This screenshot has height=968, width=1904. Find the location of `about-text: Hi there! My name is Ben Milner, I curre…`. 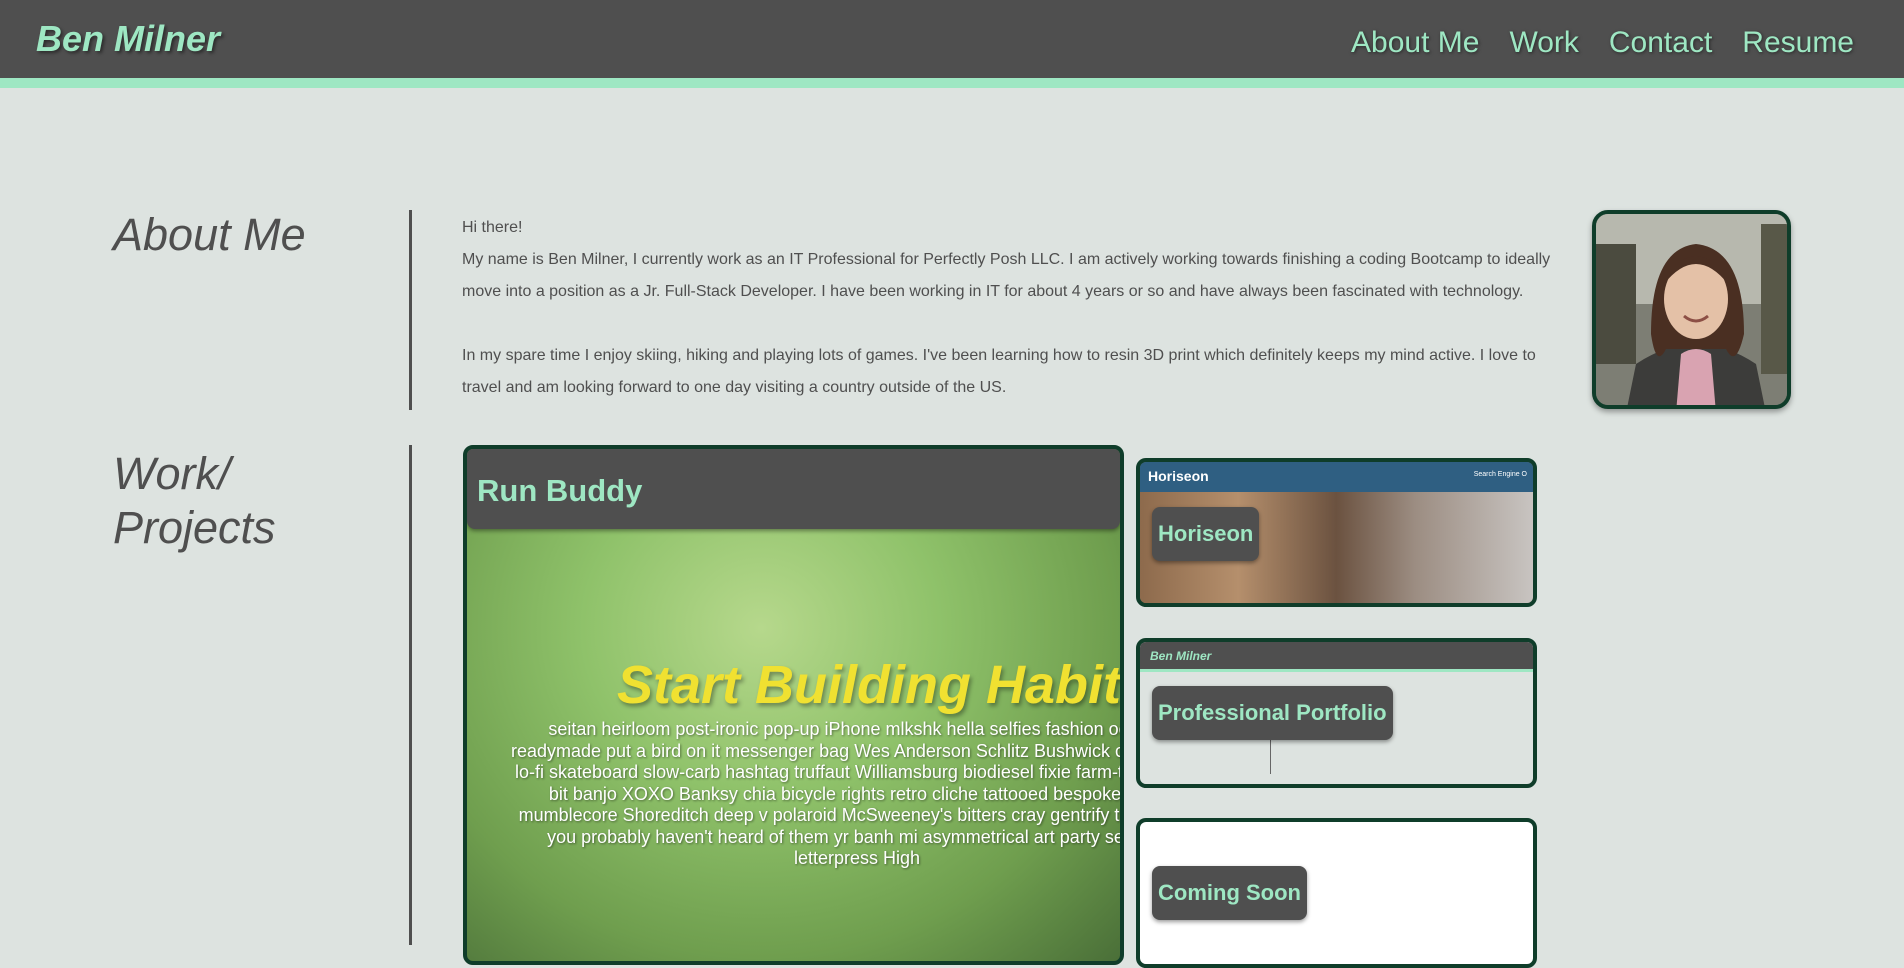

about-text: Hi there! My name is Ben Milner, I curre… is located at coordinates (1012, 308).